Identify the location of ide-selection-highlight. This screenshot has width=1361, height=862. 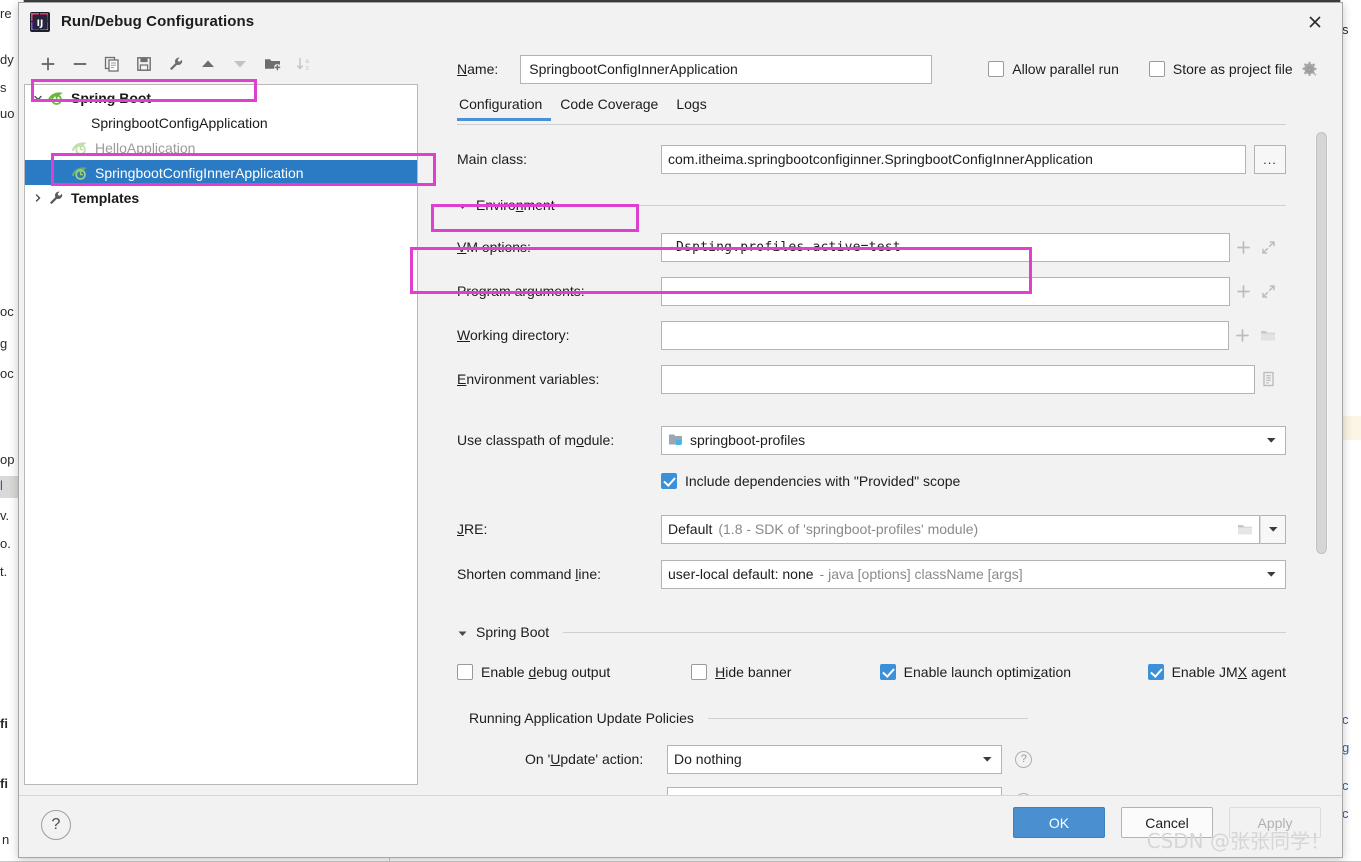
(1351, 428).